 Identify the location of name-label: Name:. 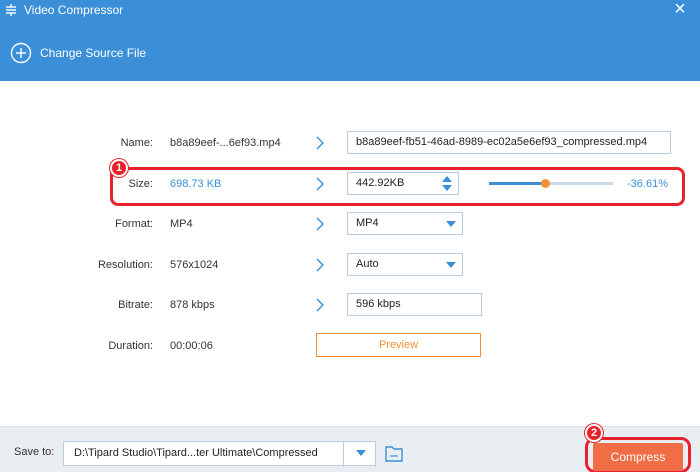
(136, 143).